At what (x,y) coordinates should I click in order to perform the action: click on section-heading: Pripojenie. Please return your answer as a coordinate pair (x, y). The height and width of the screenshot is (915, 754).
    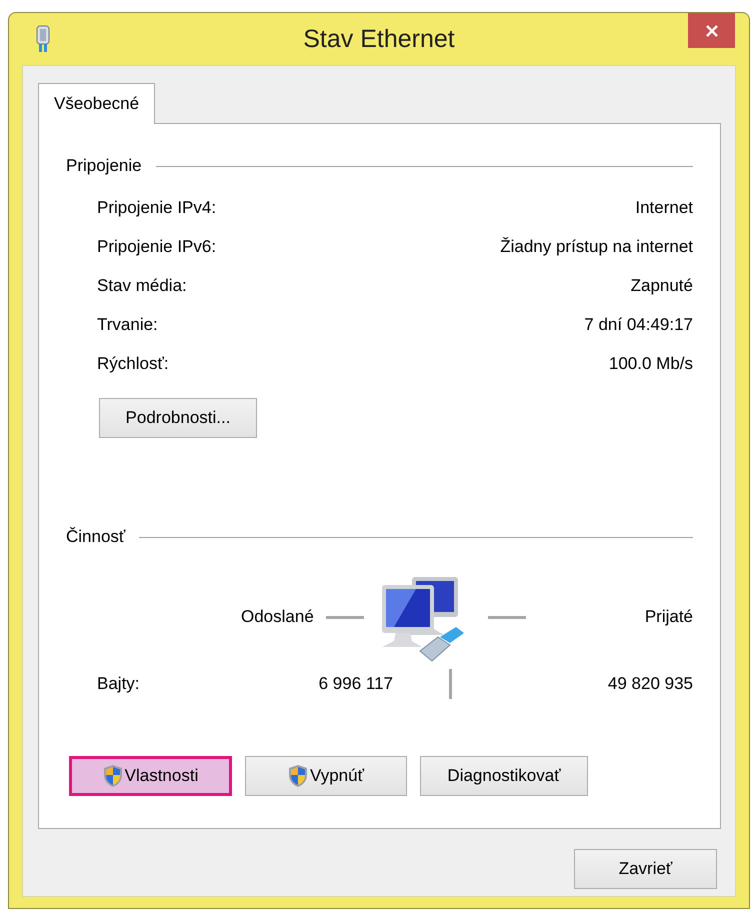
    Looking at the image, I should click on (104, 166).